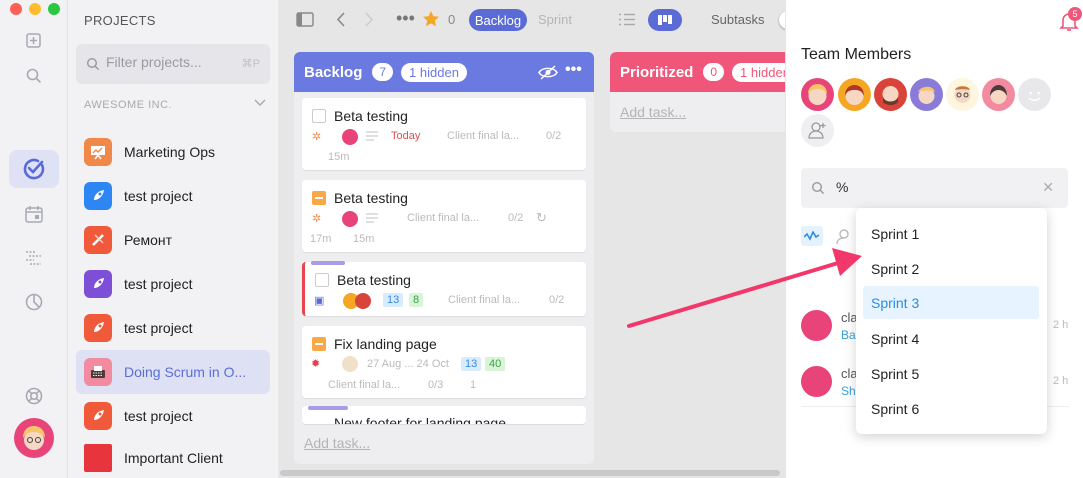 This screenshot has height=478, width=1083. Describe the element at coordinates (951, 233) in the screenshot. I see `sprint-option: Sprint 1` at that location.